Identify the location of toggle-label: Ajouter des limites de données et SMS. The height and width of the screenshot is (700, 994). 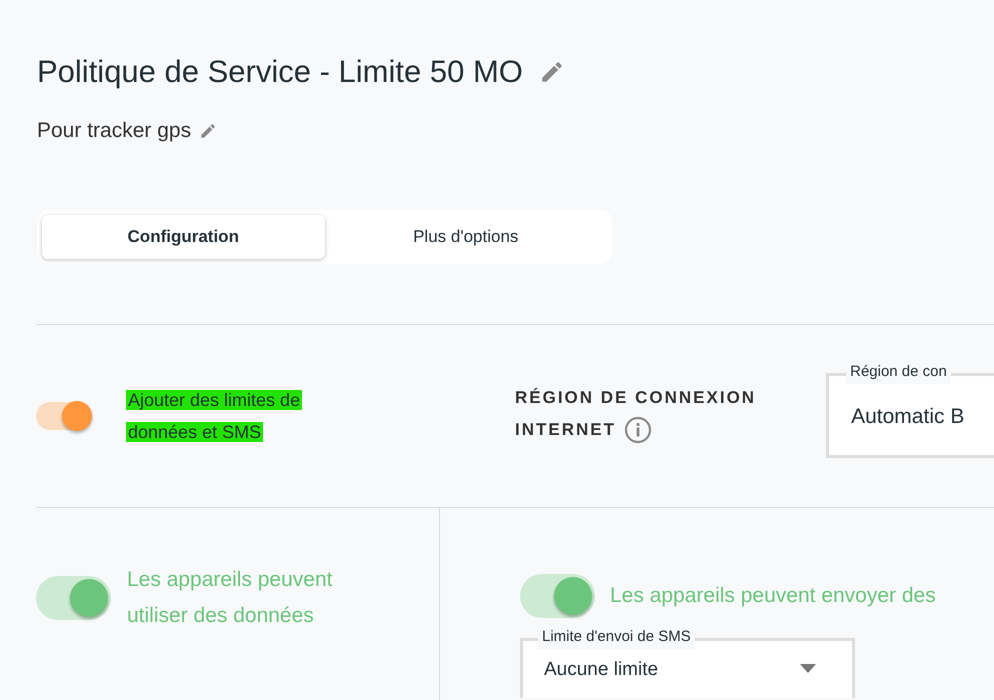
(215, 416).